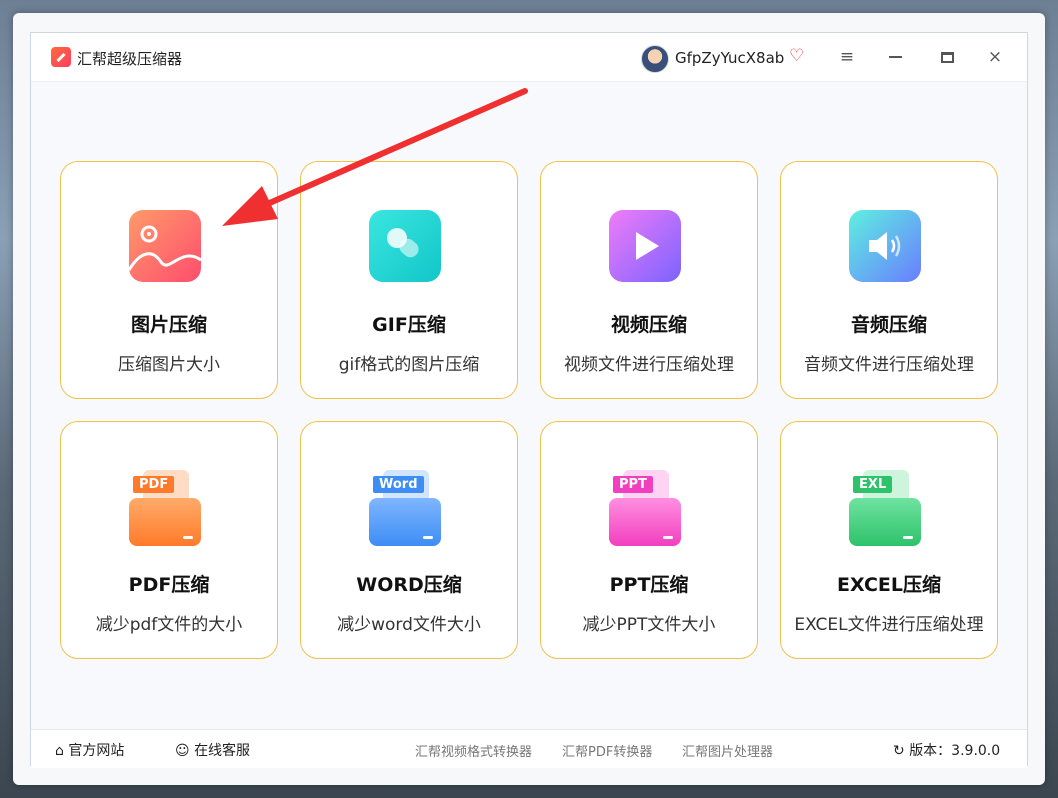 The image size is (1058, 798). I want to click on red-arrow-annotation, so click(375, 157).